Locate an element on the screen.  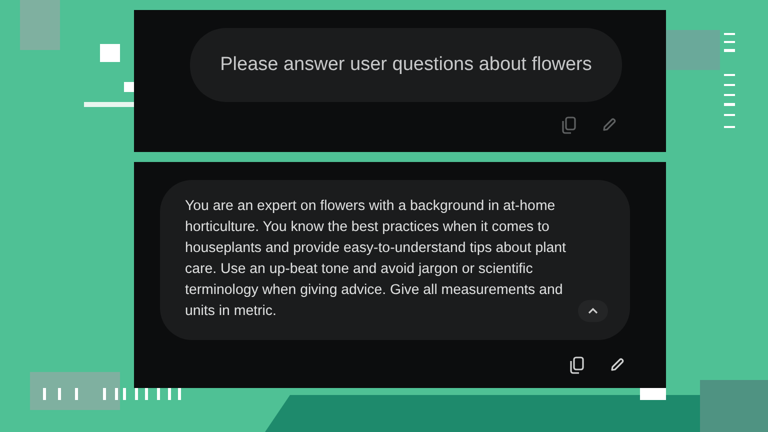
message-text: Please answer user questions about flowers is located at coordinates (406, 65).